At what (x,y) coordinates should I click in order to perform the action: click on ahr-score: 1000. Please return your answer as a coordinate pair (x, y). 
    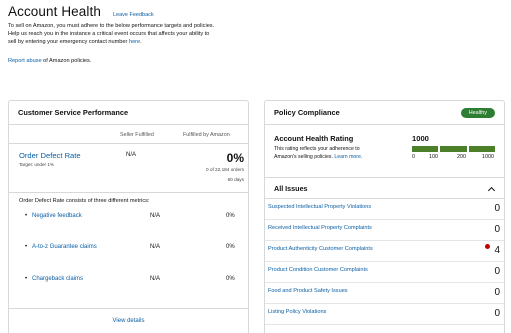
    Looking at the image, I should click on (420, 138).